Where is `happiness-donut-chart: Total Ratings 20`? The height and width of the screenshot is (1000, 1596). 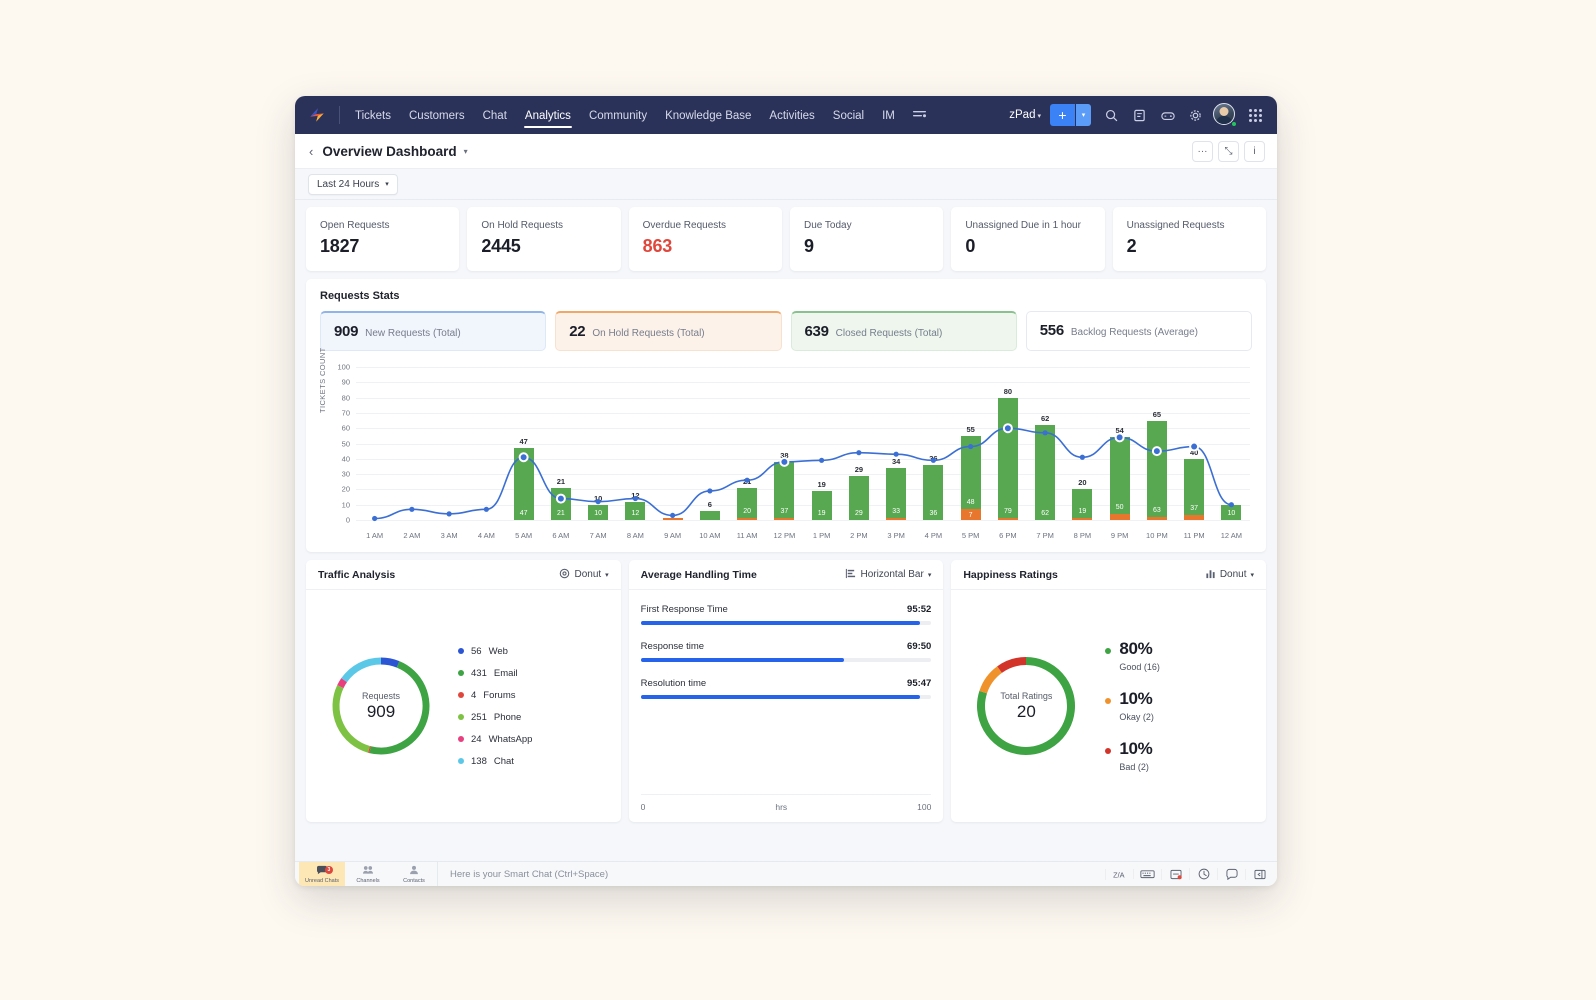 happiness-donut-chart: Total Ratings 20 is located at coordinates (1026, 706).